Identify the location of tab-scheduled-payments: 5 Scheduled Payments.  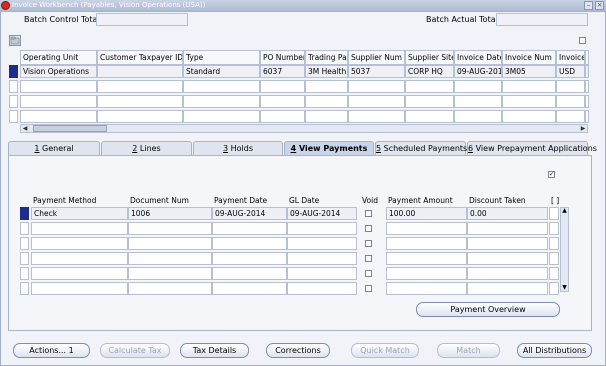
(421, 148).